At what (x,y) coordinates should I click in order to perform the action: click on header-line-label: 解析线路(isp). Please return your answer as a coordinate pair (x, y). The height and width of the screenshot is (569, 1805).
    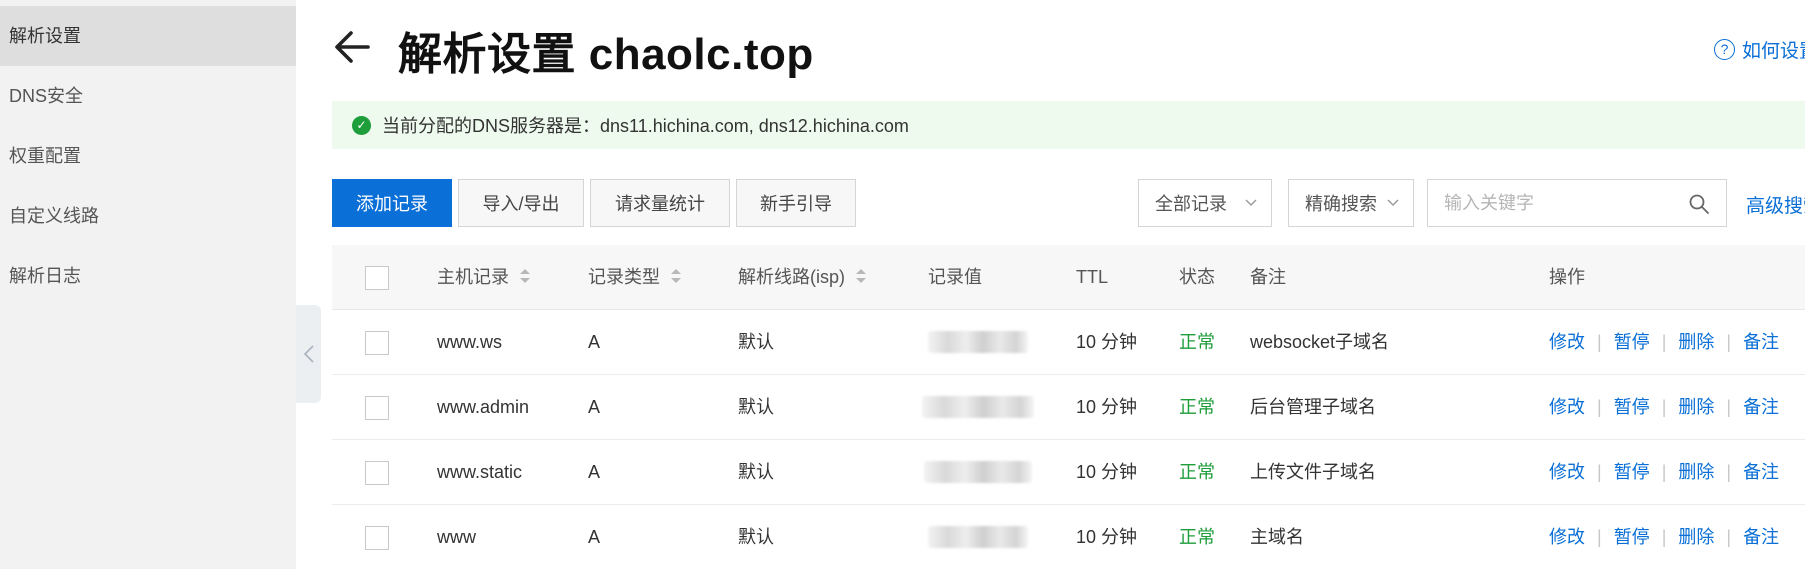
    Looking at the image, I should click on (791, 277).